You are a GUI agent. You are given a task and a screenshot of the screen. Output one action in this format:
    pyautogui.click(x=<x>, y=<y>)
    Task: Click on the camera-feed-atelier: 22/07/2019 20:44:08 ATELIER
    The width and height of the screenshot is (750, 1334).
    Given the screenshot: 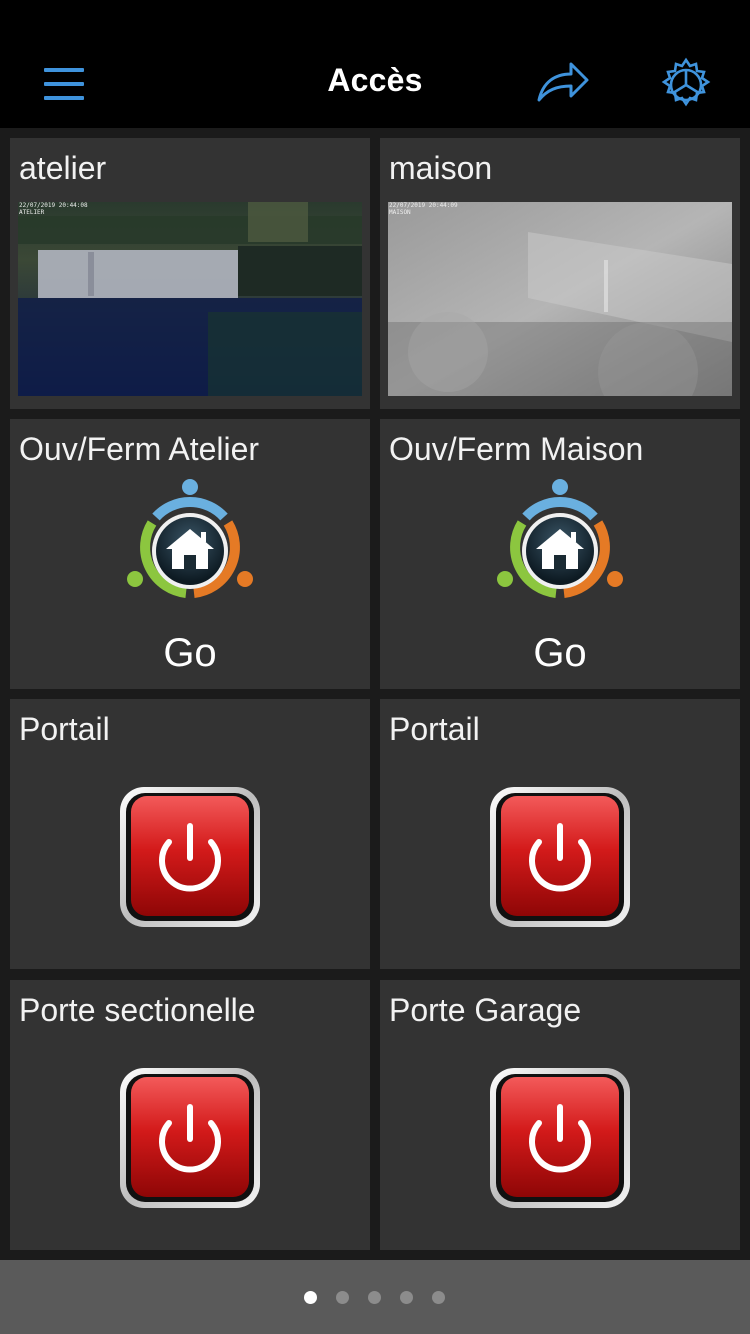 What is the action you would take?
    pyautogui.click(x=190, y=299)
    